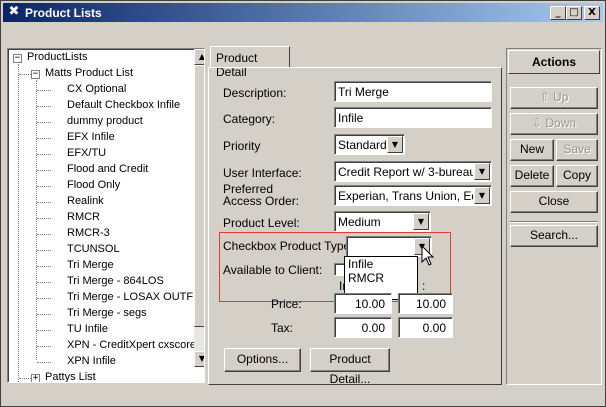 The height and width of the screenshot is (407, 606). I want to click on tax-label: Tax:, so click(282, 328).